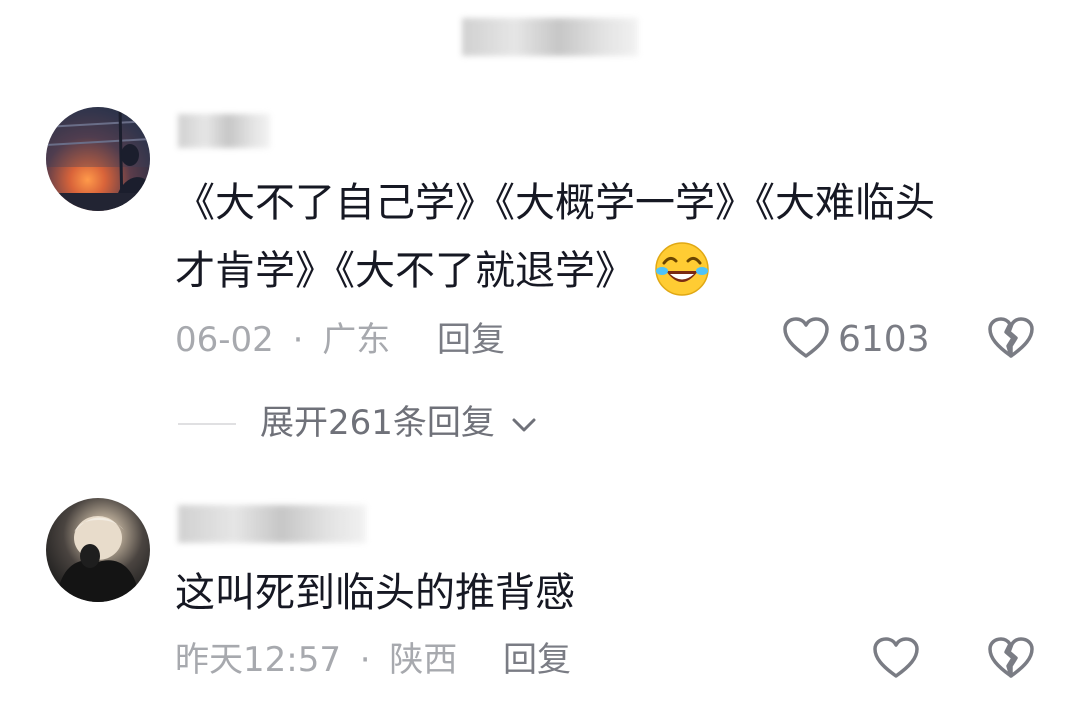 This screenshot has height=723, width=1085. What do you see at coordinates (375, 593) in the screenshot?
I see `comment-text-line1: 这叫死到临头的推背感` at bounding box center [375, 593].